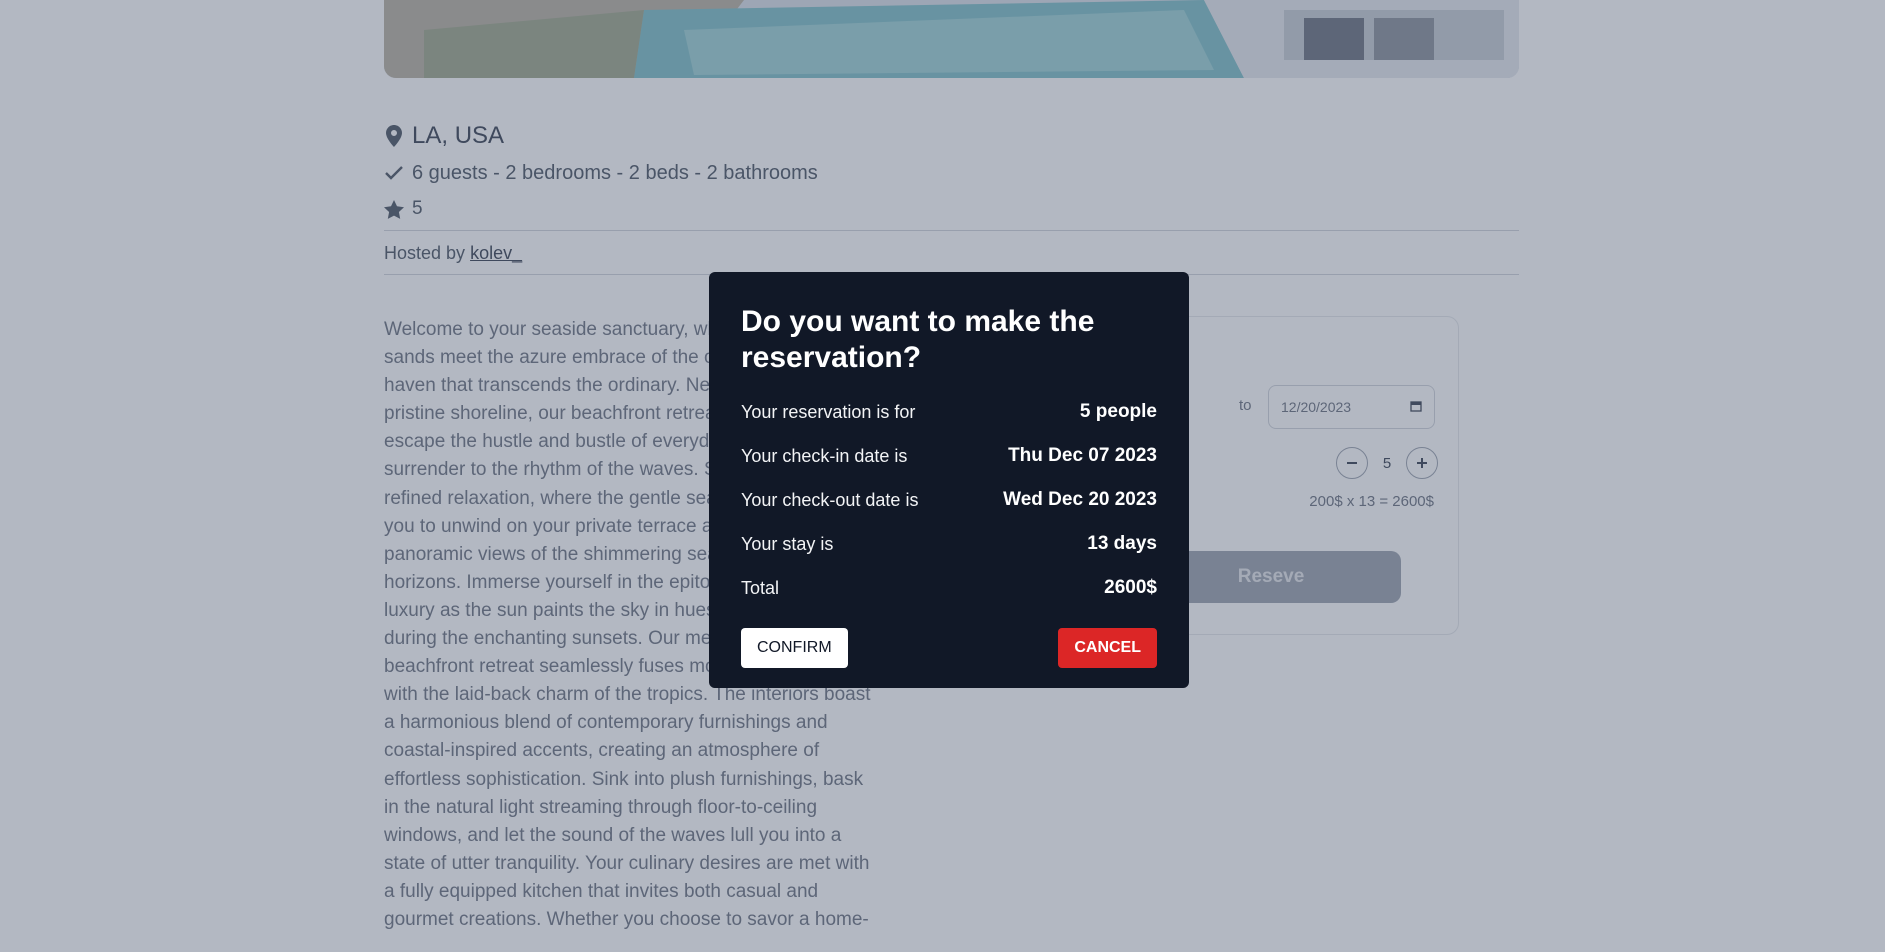 The width and height of the screenshot is (1885, 952). What do you see at coordinates (949, 544) in the screenshot?
I see `summary-row: Your stay is 13 days` at bounding box center [949, 544].